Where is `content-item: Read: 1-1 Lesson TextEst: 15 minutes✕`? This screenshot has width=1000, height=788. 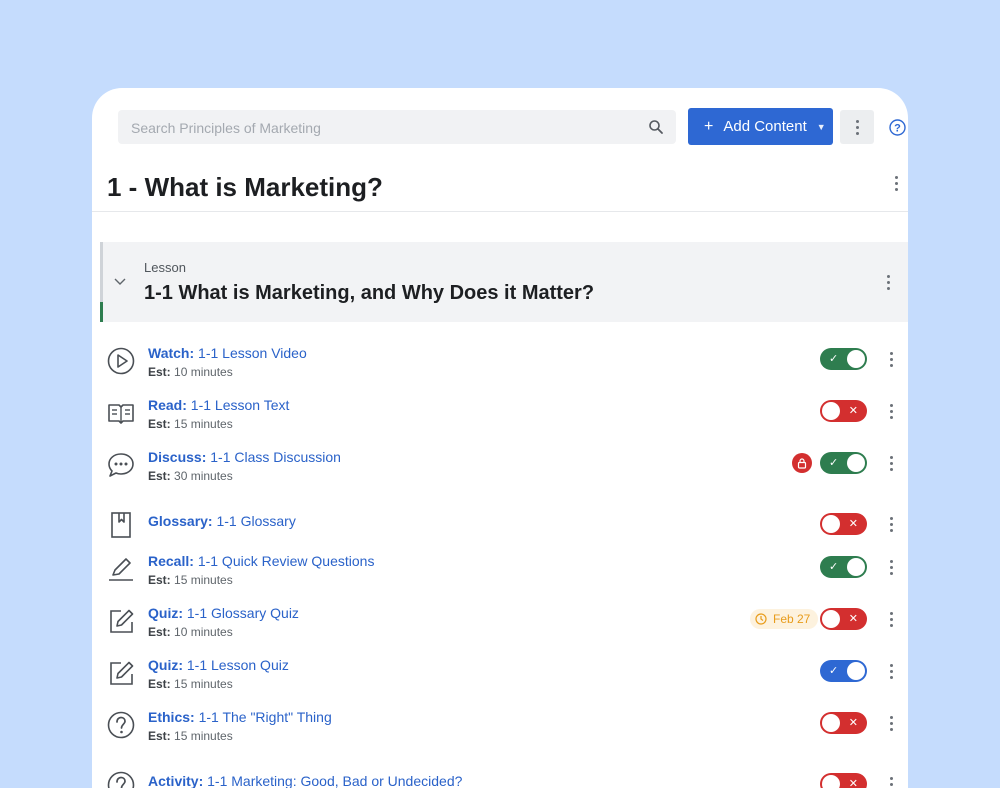
content-item: Read: 1-1 Lesson TextEst: 15 minutes✕ is located at coordinates (500, 420).